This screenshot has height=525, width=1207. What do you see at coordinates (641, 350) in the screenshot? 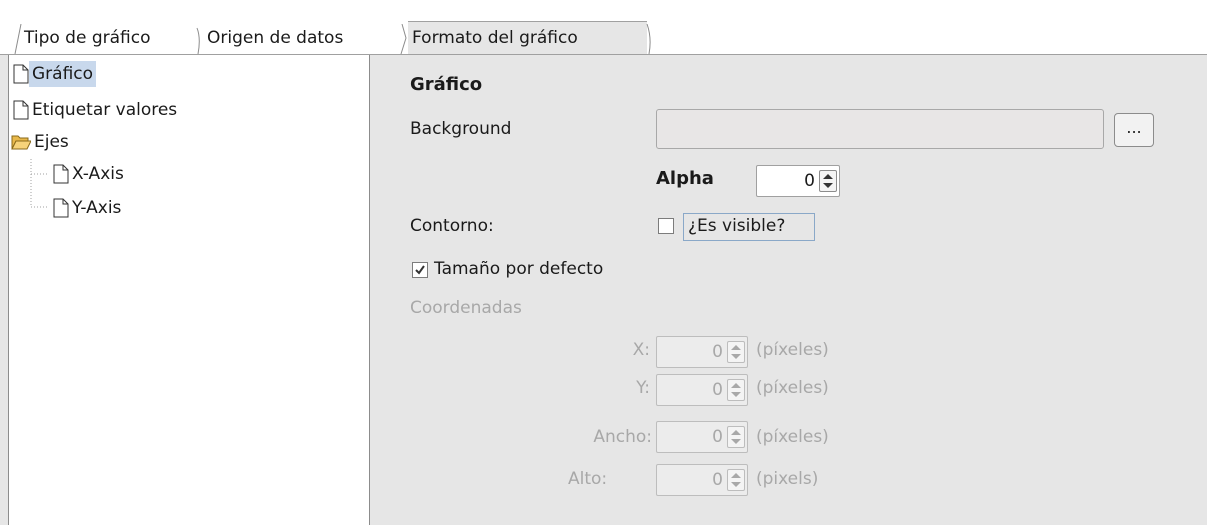
I see `coord-x-label: X:` at bounding box center [641, 350].